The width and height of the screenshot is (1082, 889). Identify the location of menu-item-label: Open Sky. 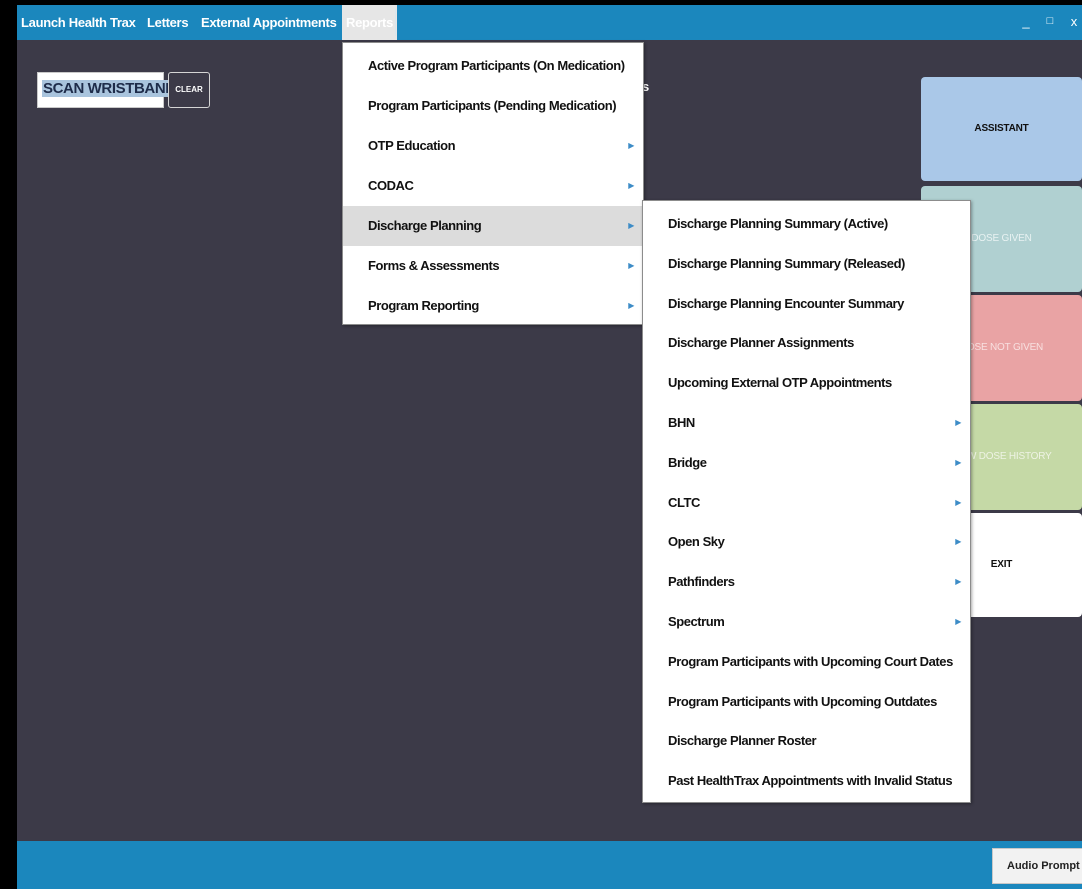
(696, 542).